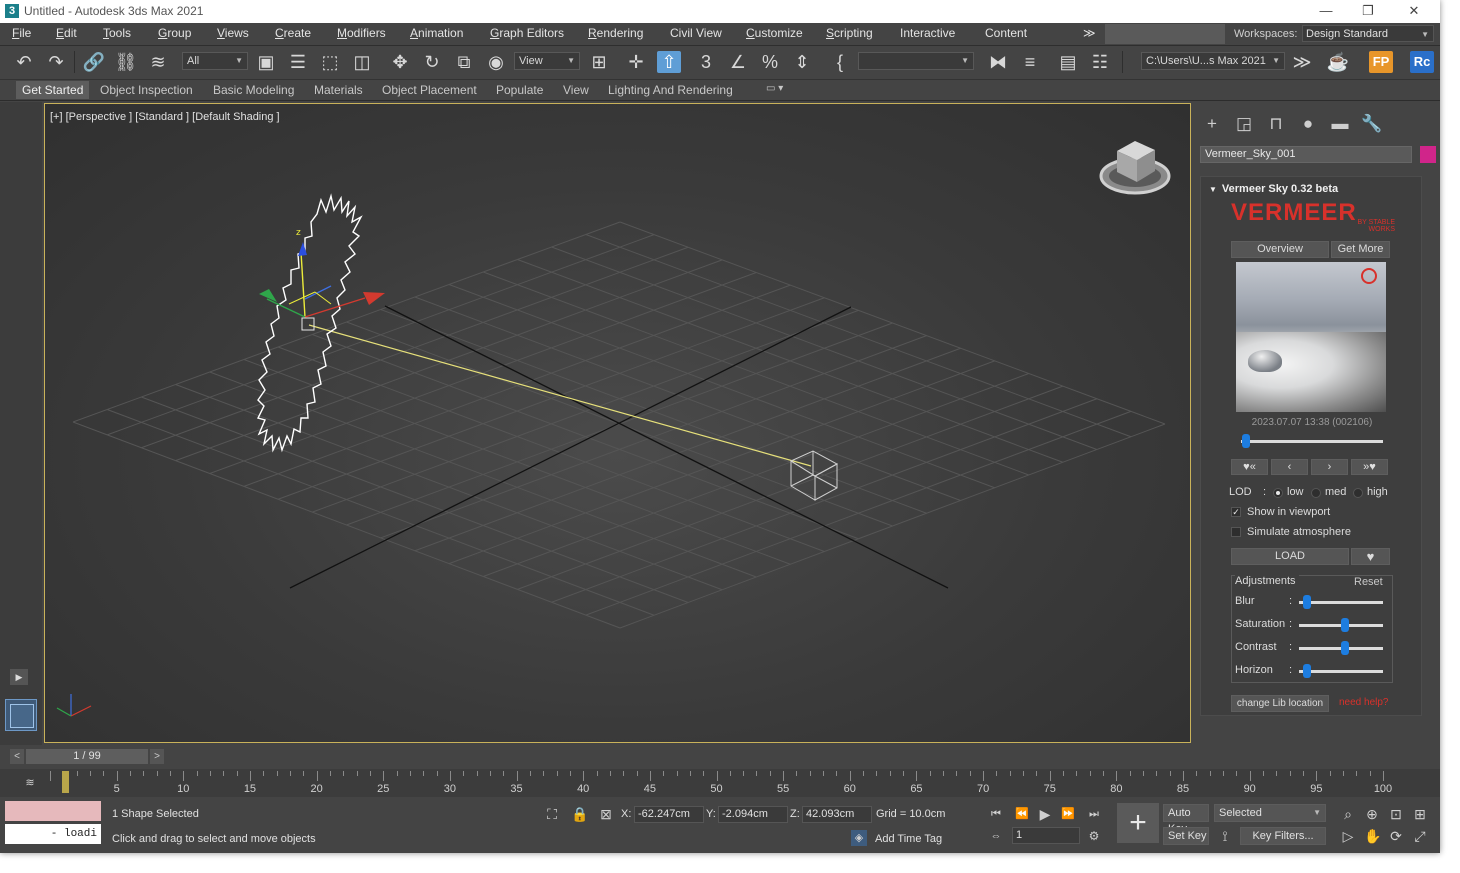  Describe the element at coordinates (1068, 62) in the screenshot. I see `scene-explorer-icon: ▤` at that location.